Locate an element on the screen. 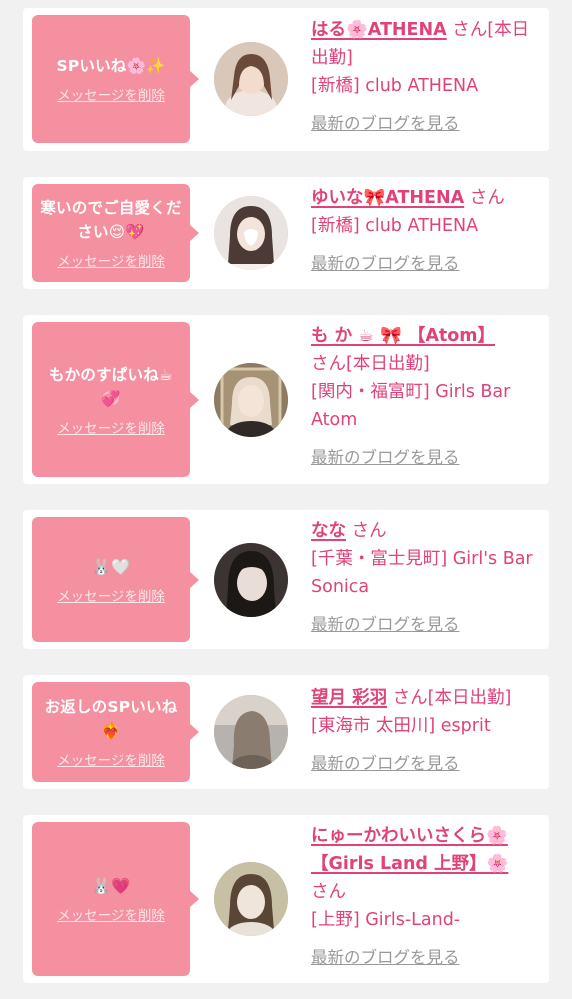 The image size is (572, 999). message-text: 🐰🤍 is located at coordinates (111, 566).